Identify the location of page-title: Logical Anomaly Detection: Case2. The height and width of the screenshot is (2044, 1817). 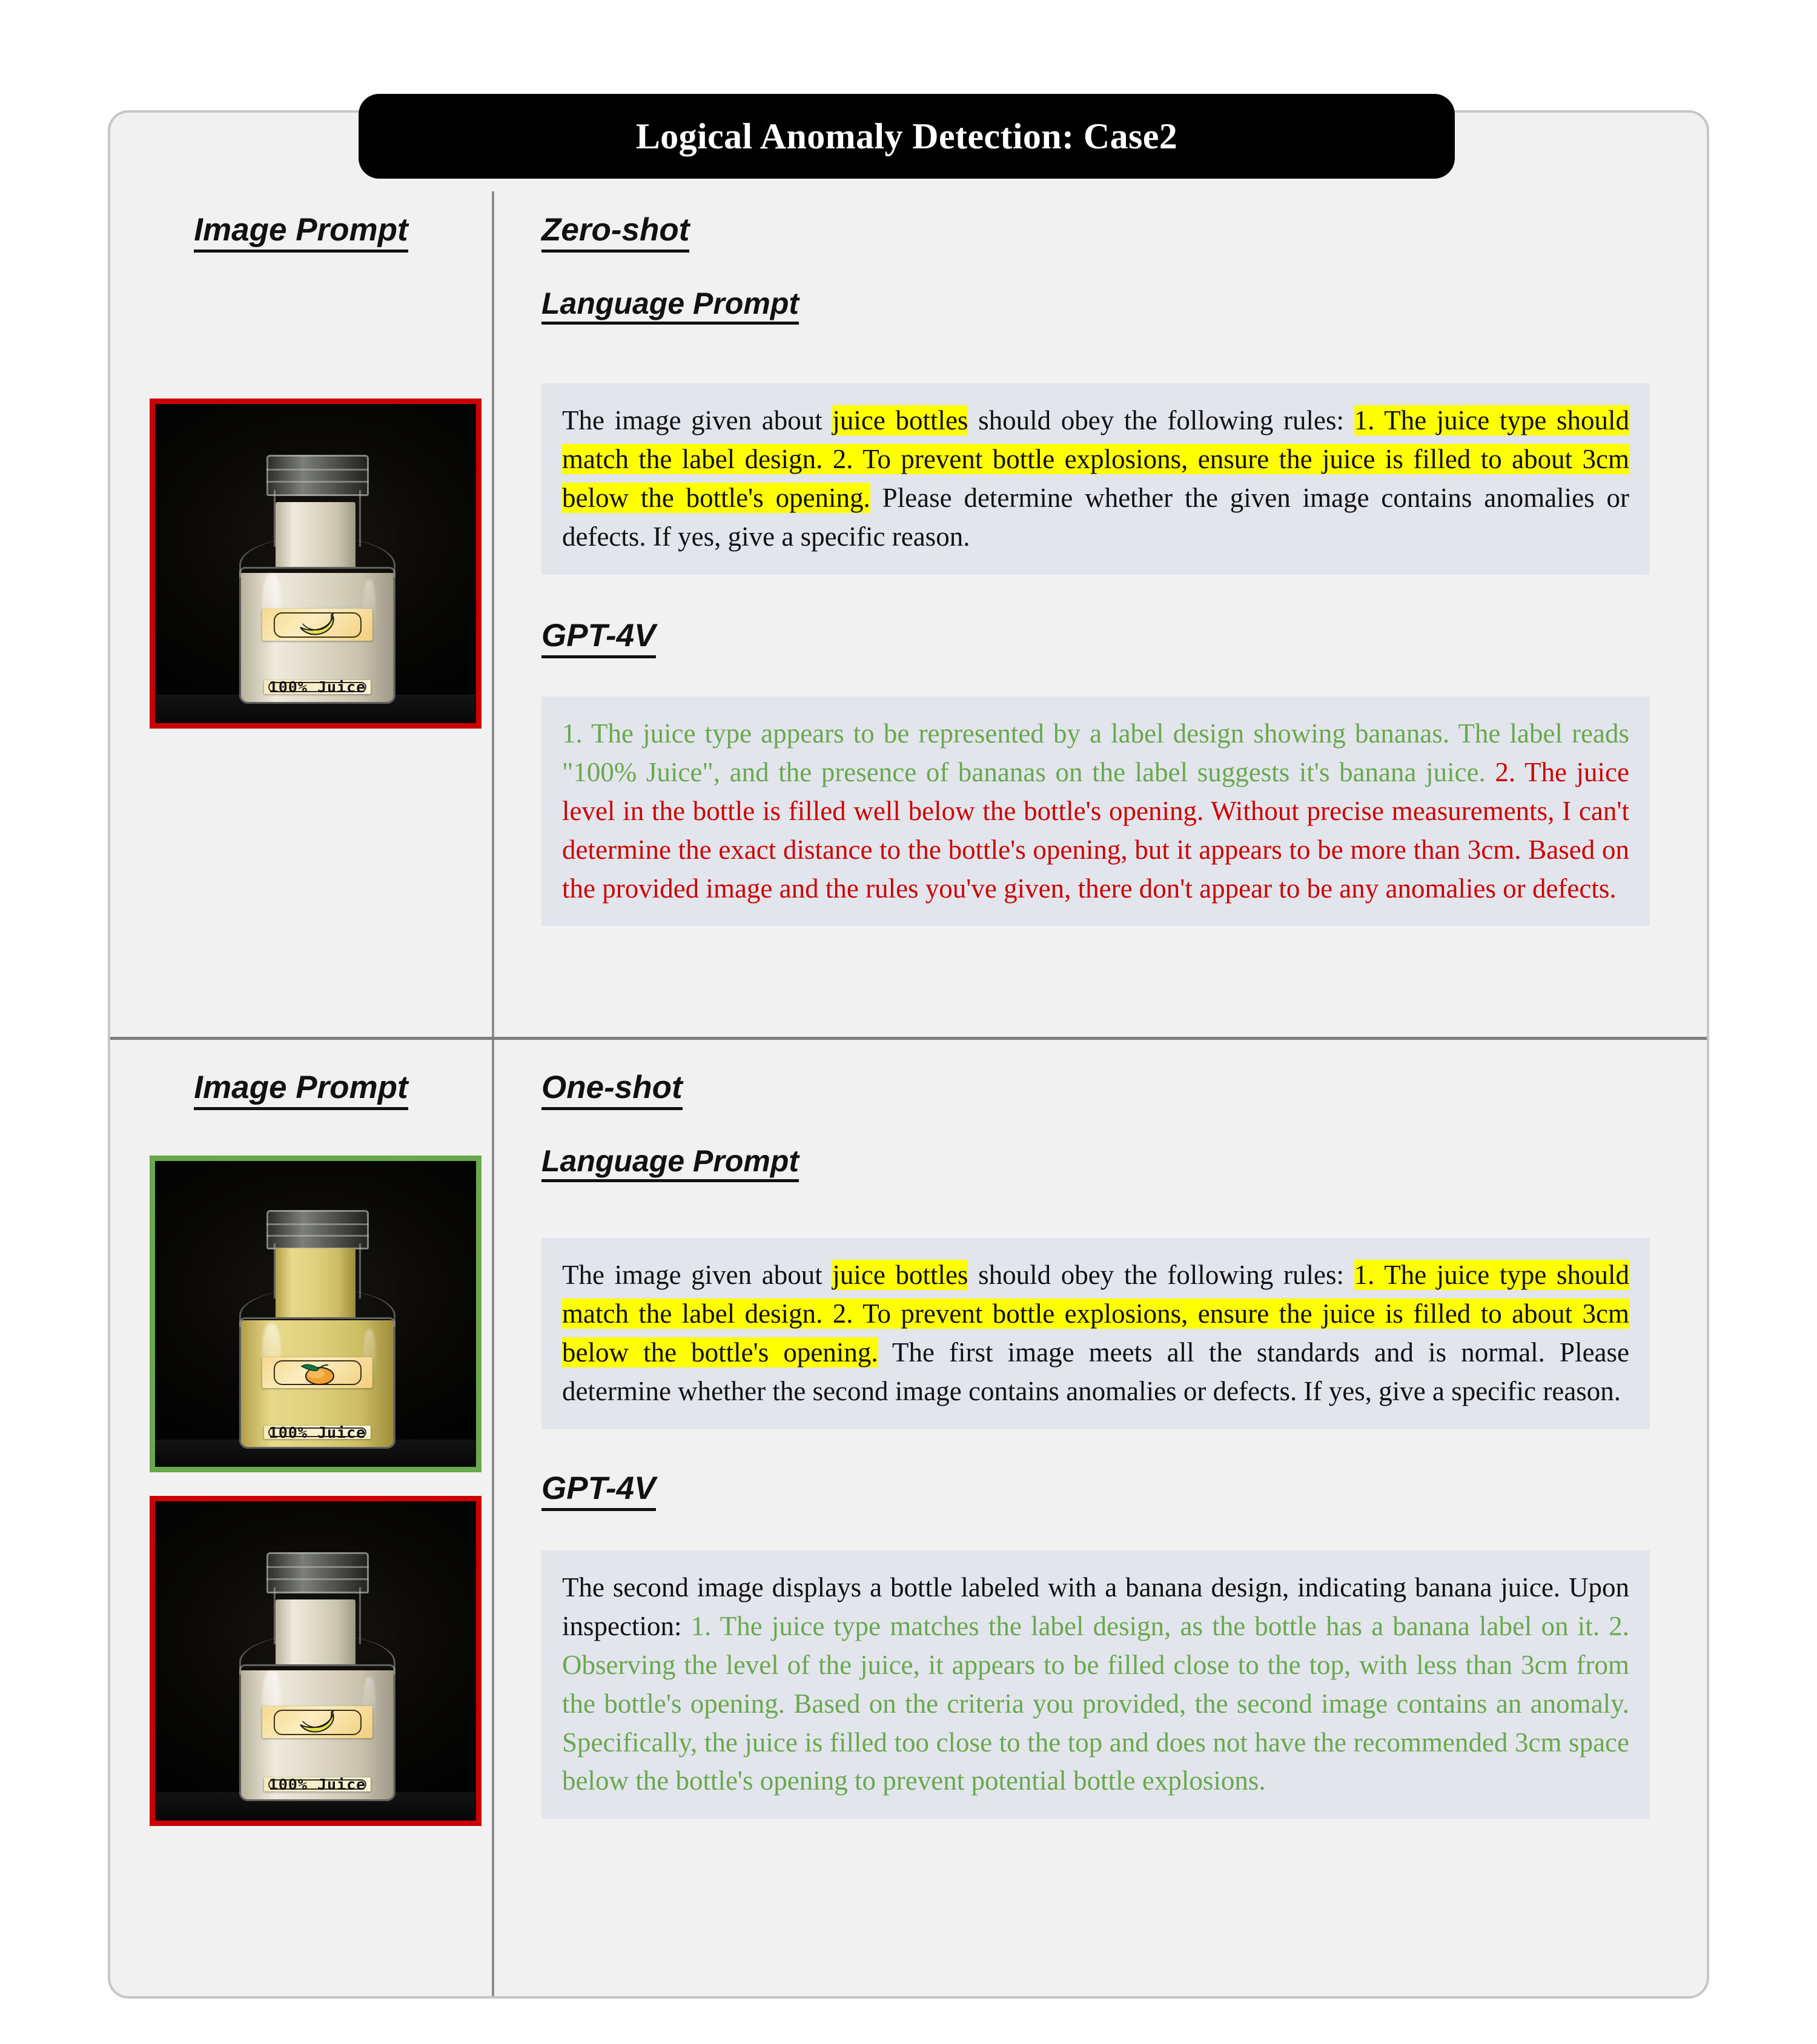
(907, 136).